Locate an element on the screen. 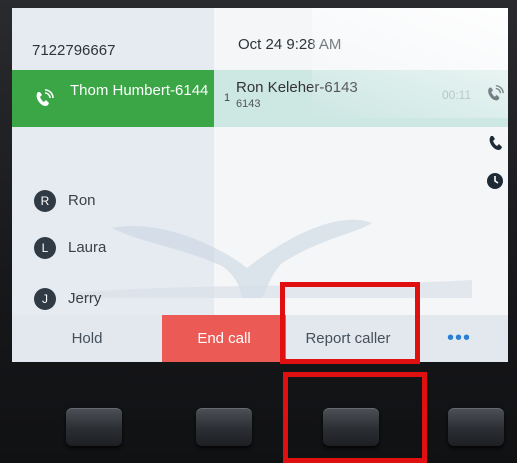 The height and width of the screenshot is (463, 517). call-index: 1 is located at coordinates (227, 98).